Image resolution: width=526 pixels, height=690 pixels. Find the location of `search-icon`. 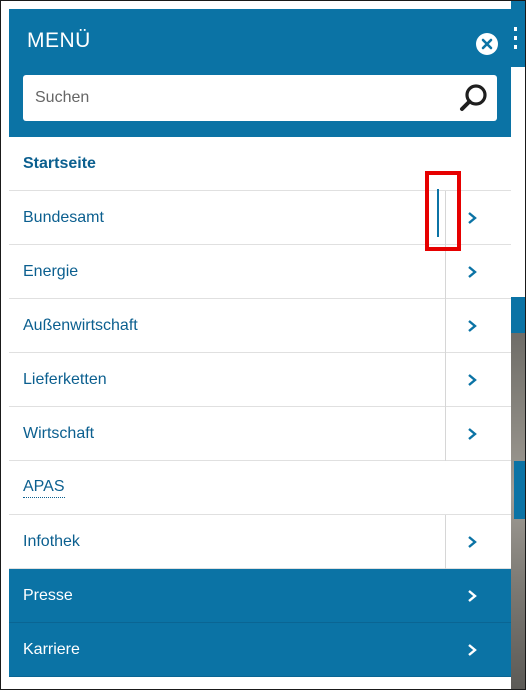

search-icon is located at coordinates (473, 97).